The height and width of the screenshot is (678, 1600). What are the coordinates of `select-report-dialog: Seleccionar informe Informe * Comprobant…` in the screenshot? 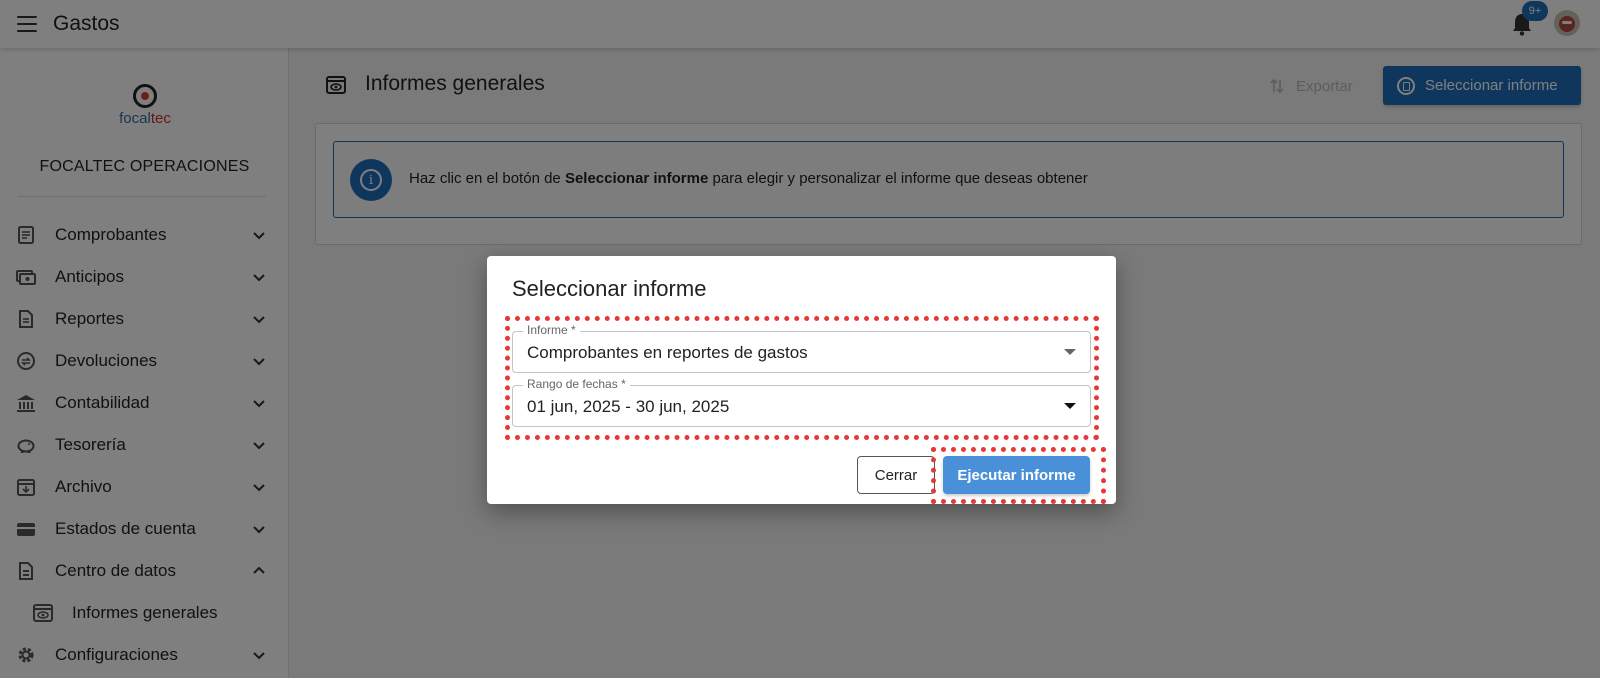 It's located at (801, 380).